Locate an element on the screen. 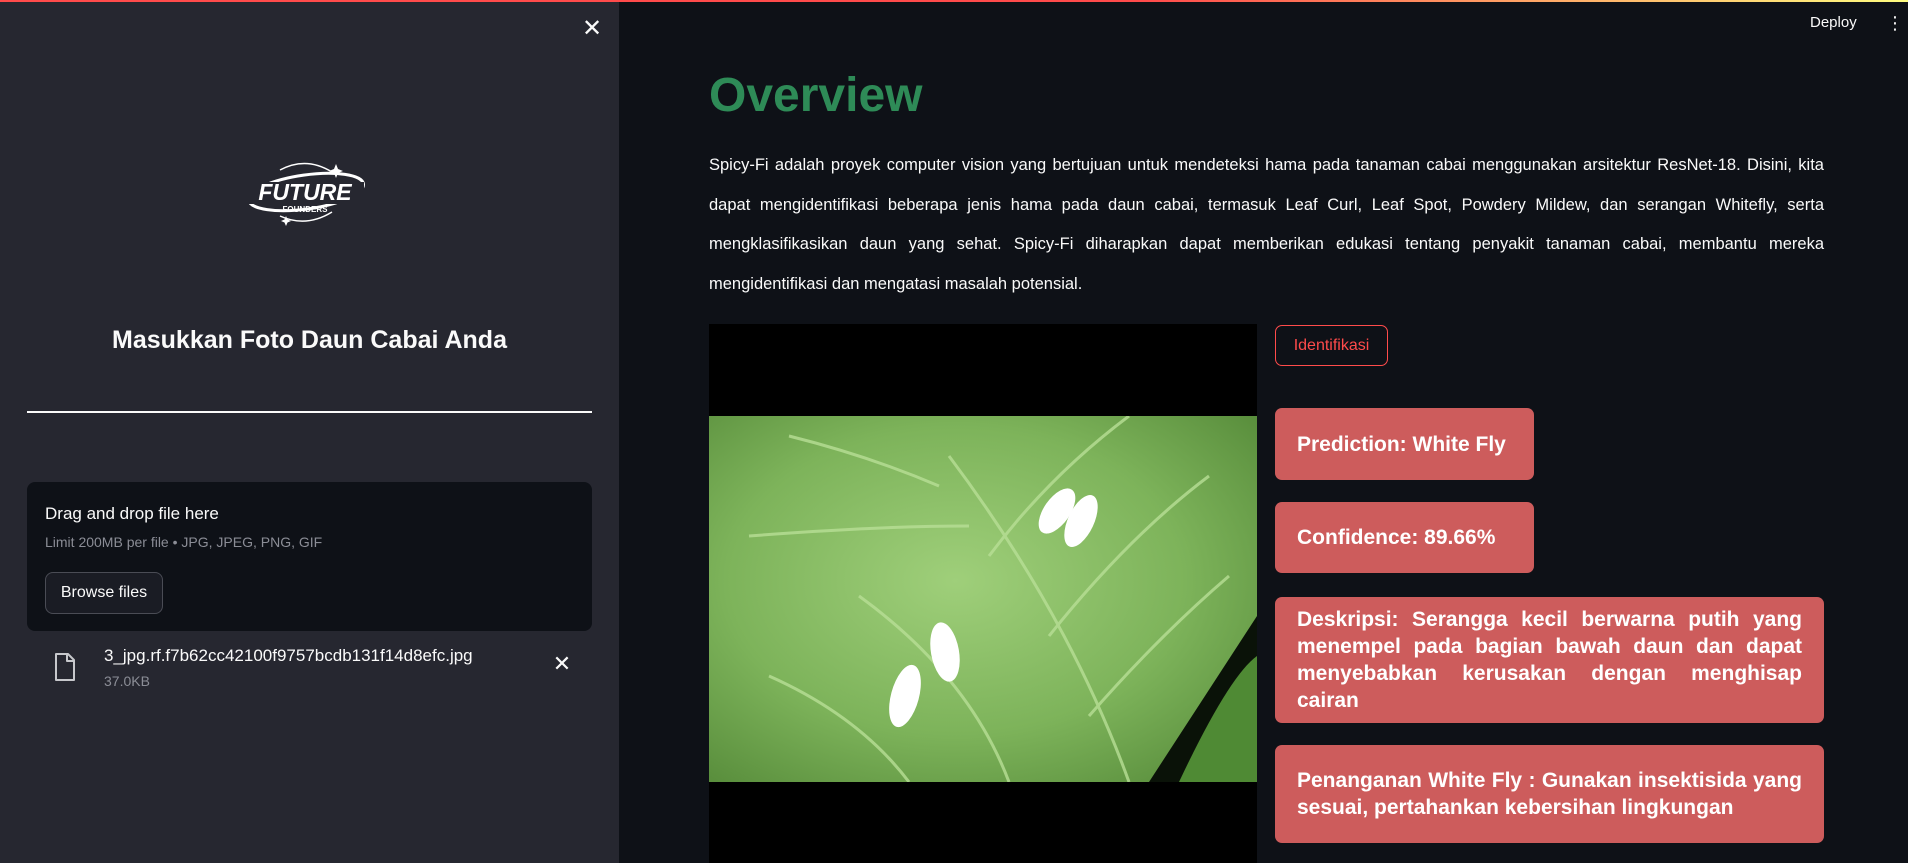 The height and width of the screenshot is (863, 1908). sidebar-divider is located at coordinates (309, 412).